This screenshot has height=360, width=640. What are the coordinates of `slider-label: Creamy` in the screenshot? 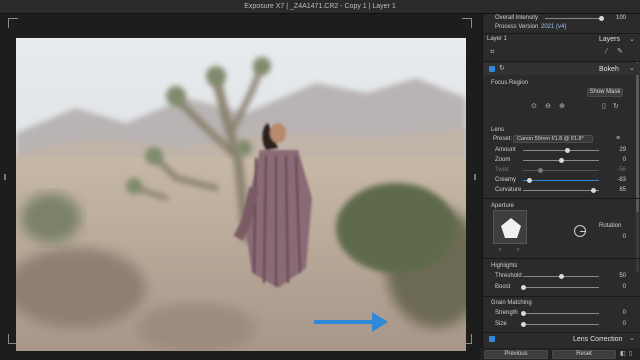 It's located at (506, 180).